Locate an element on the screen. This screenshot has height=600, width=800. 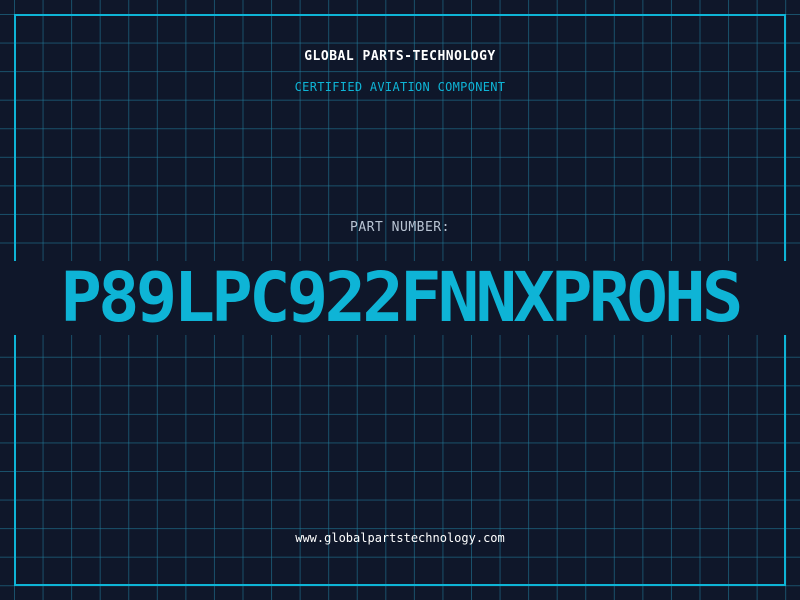
part-number-label: PART NUMBER: is located at coordinates (400, 227).